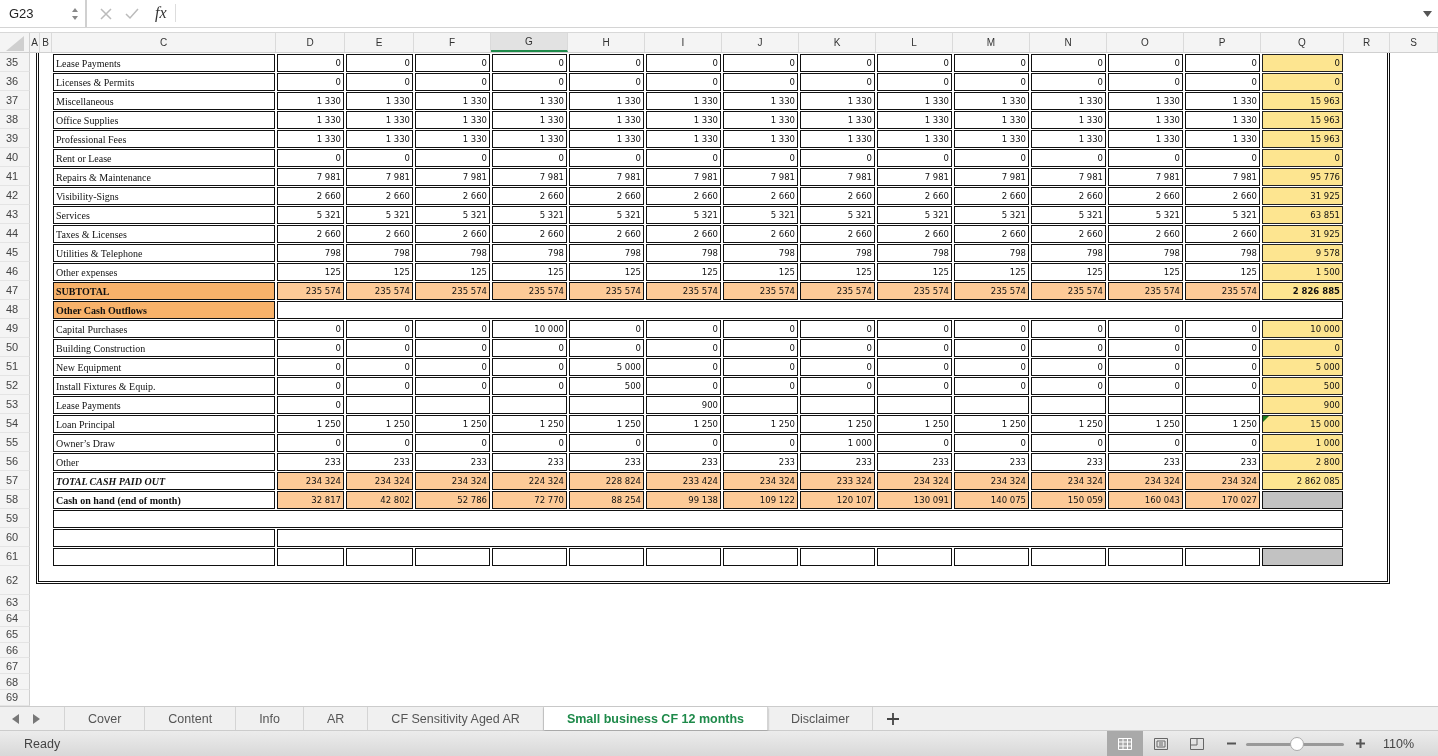 This screenshot has width=1438, height=756. Describe the element at coordinates (310, 42) in the screenshot. I see `column-header: D` at that location.